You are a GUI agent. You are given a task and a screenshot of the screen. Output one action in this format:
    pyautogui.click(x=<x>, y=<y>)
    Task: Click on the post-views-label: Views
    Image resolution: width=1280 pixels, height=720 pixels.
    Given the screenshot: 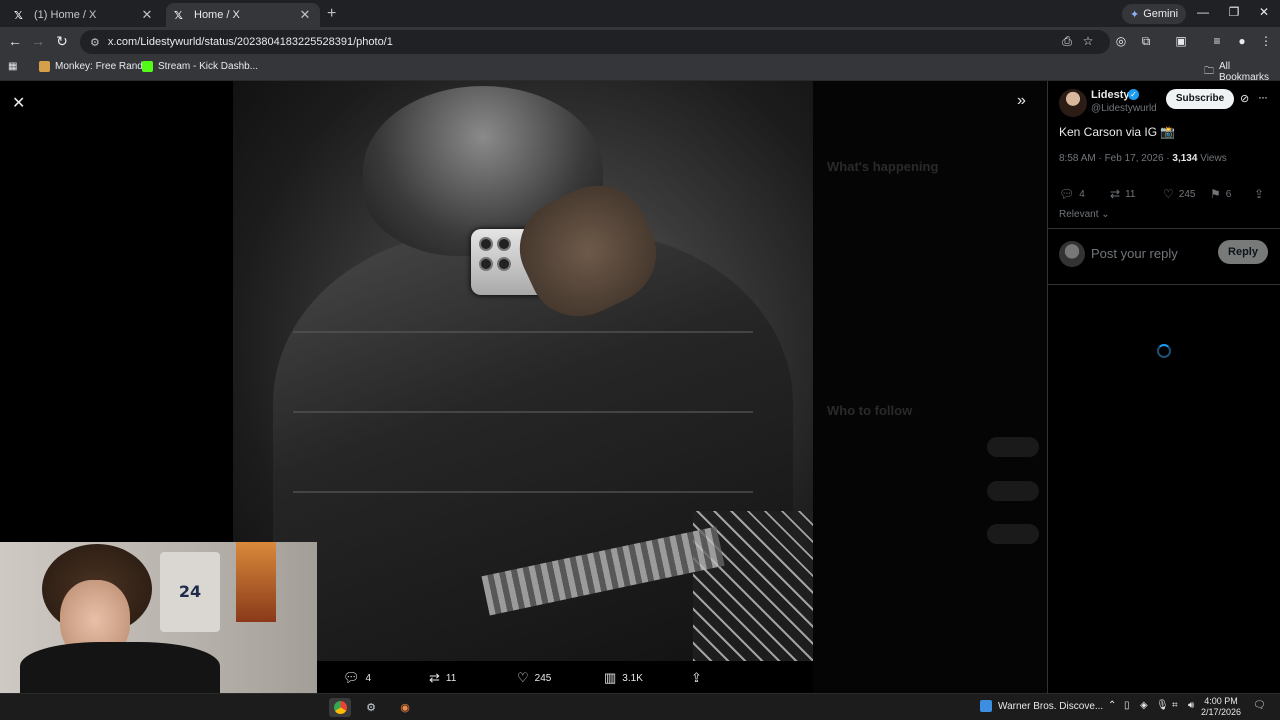 What is the action you would take?
    pyautogui.click(x=1212, y=158)
    